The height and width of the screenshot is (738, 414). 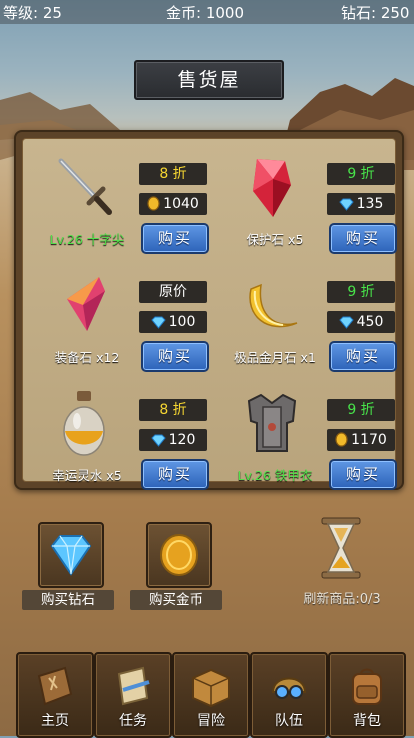 I want to click on golden-moon-stone-icon, so click(x=273, y=305).